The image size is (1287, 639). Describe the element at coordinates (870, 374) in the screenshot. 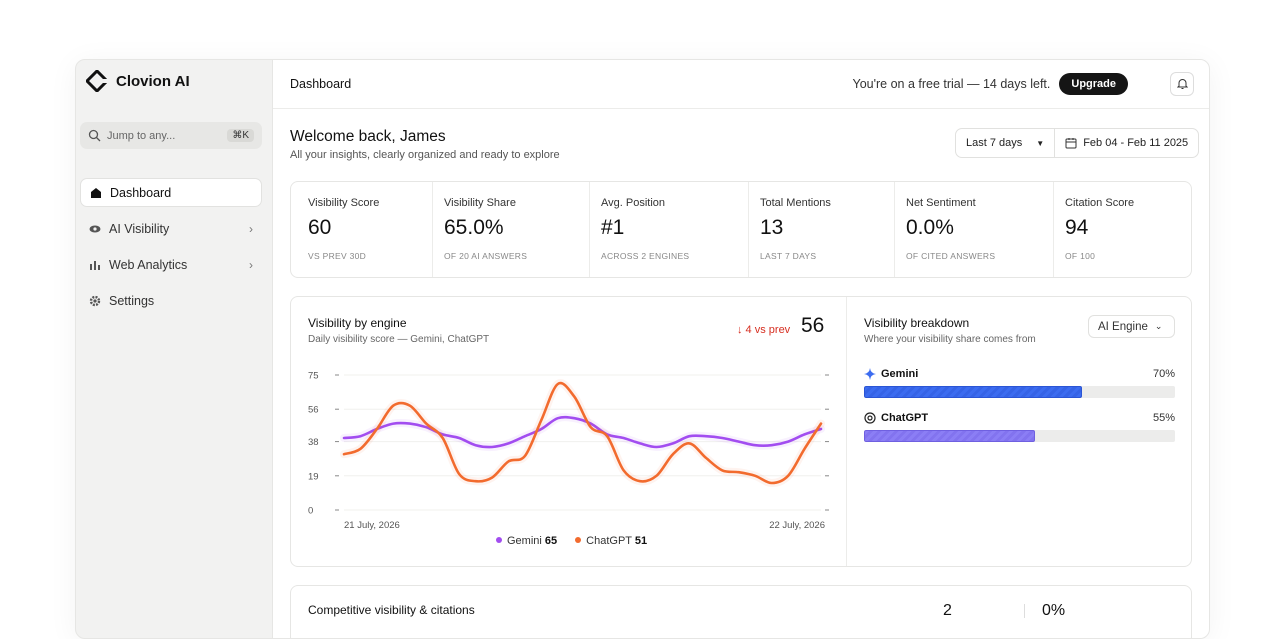

I see `sparkle-icon` at that location.